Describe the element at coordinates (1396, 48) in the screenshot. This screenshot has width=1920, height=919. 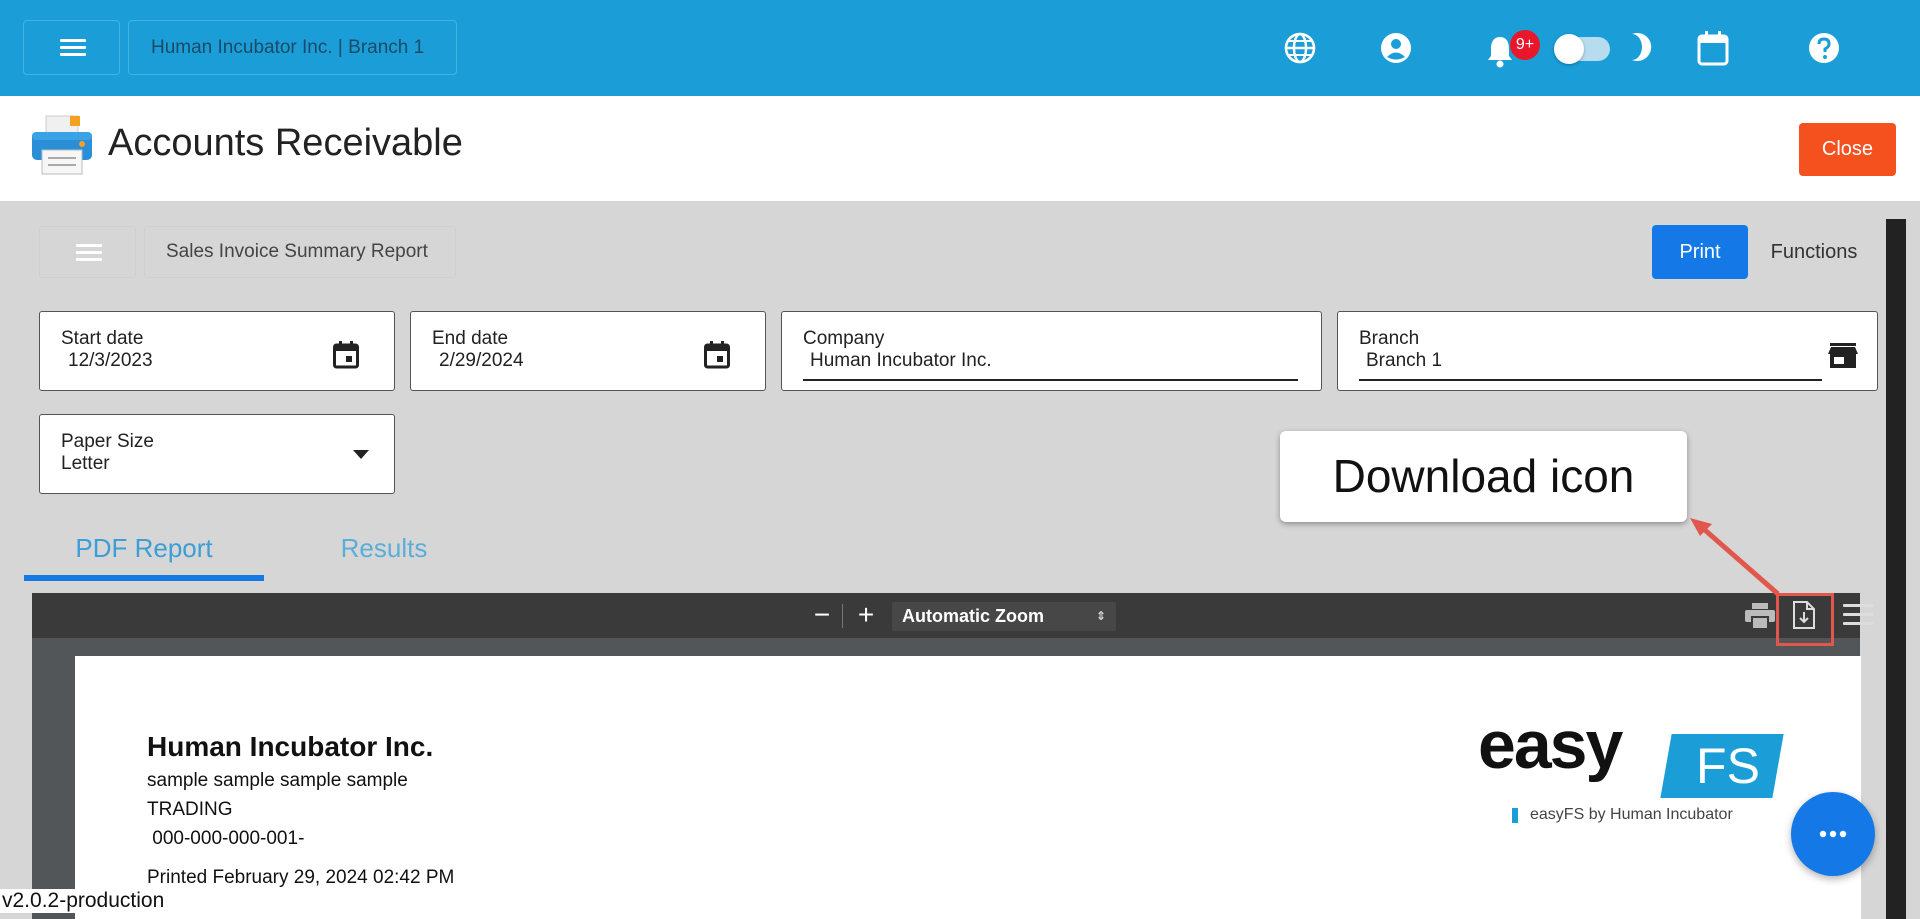
I see `account-icon` at that location.